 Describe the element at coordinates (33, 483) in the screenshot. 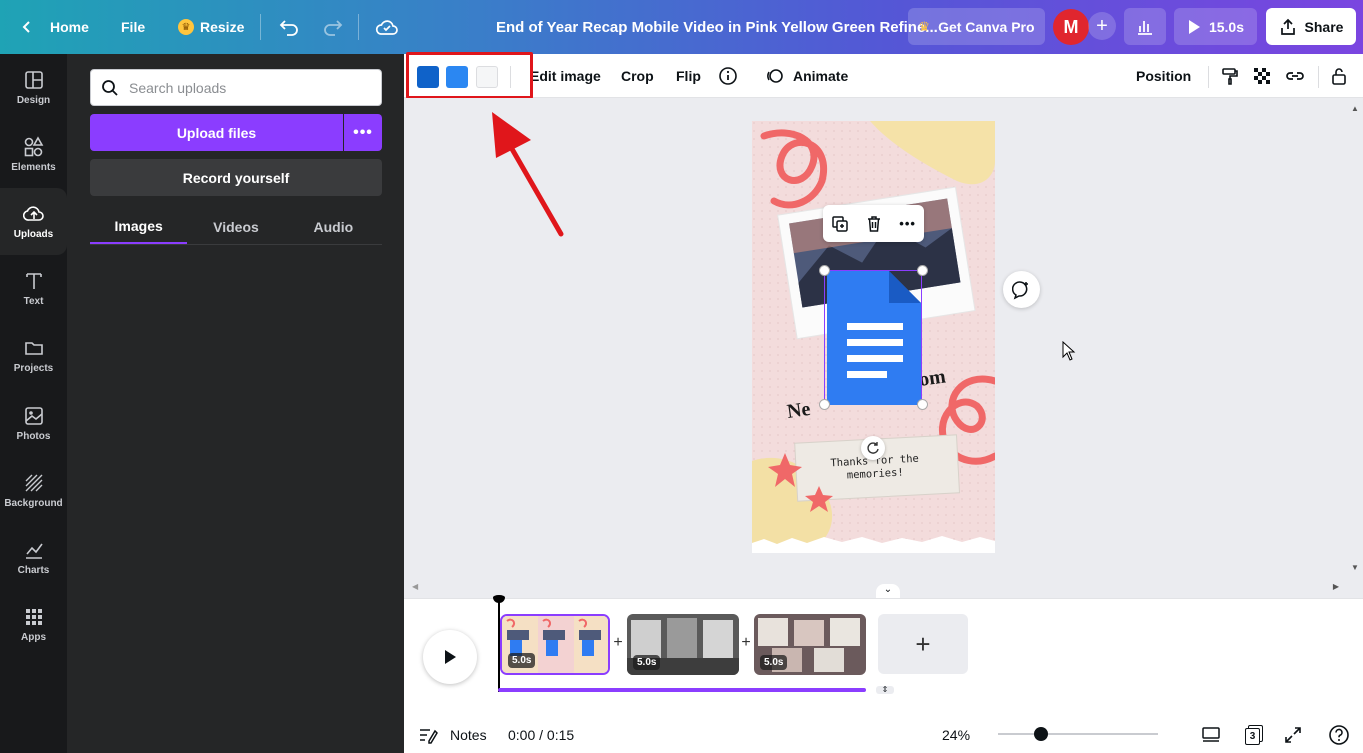

I see `background-icon` at that location.